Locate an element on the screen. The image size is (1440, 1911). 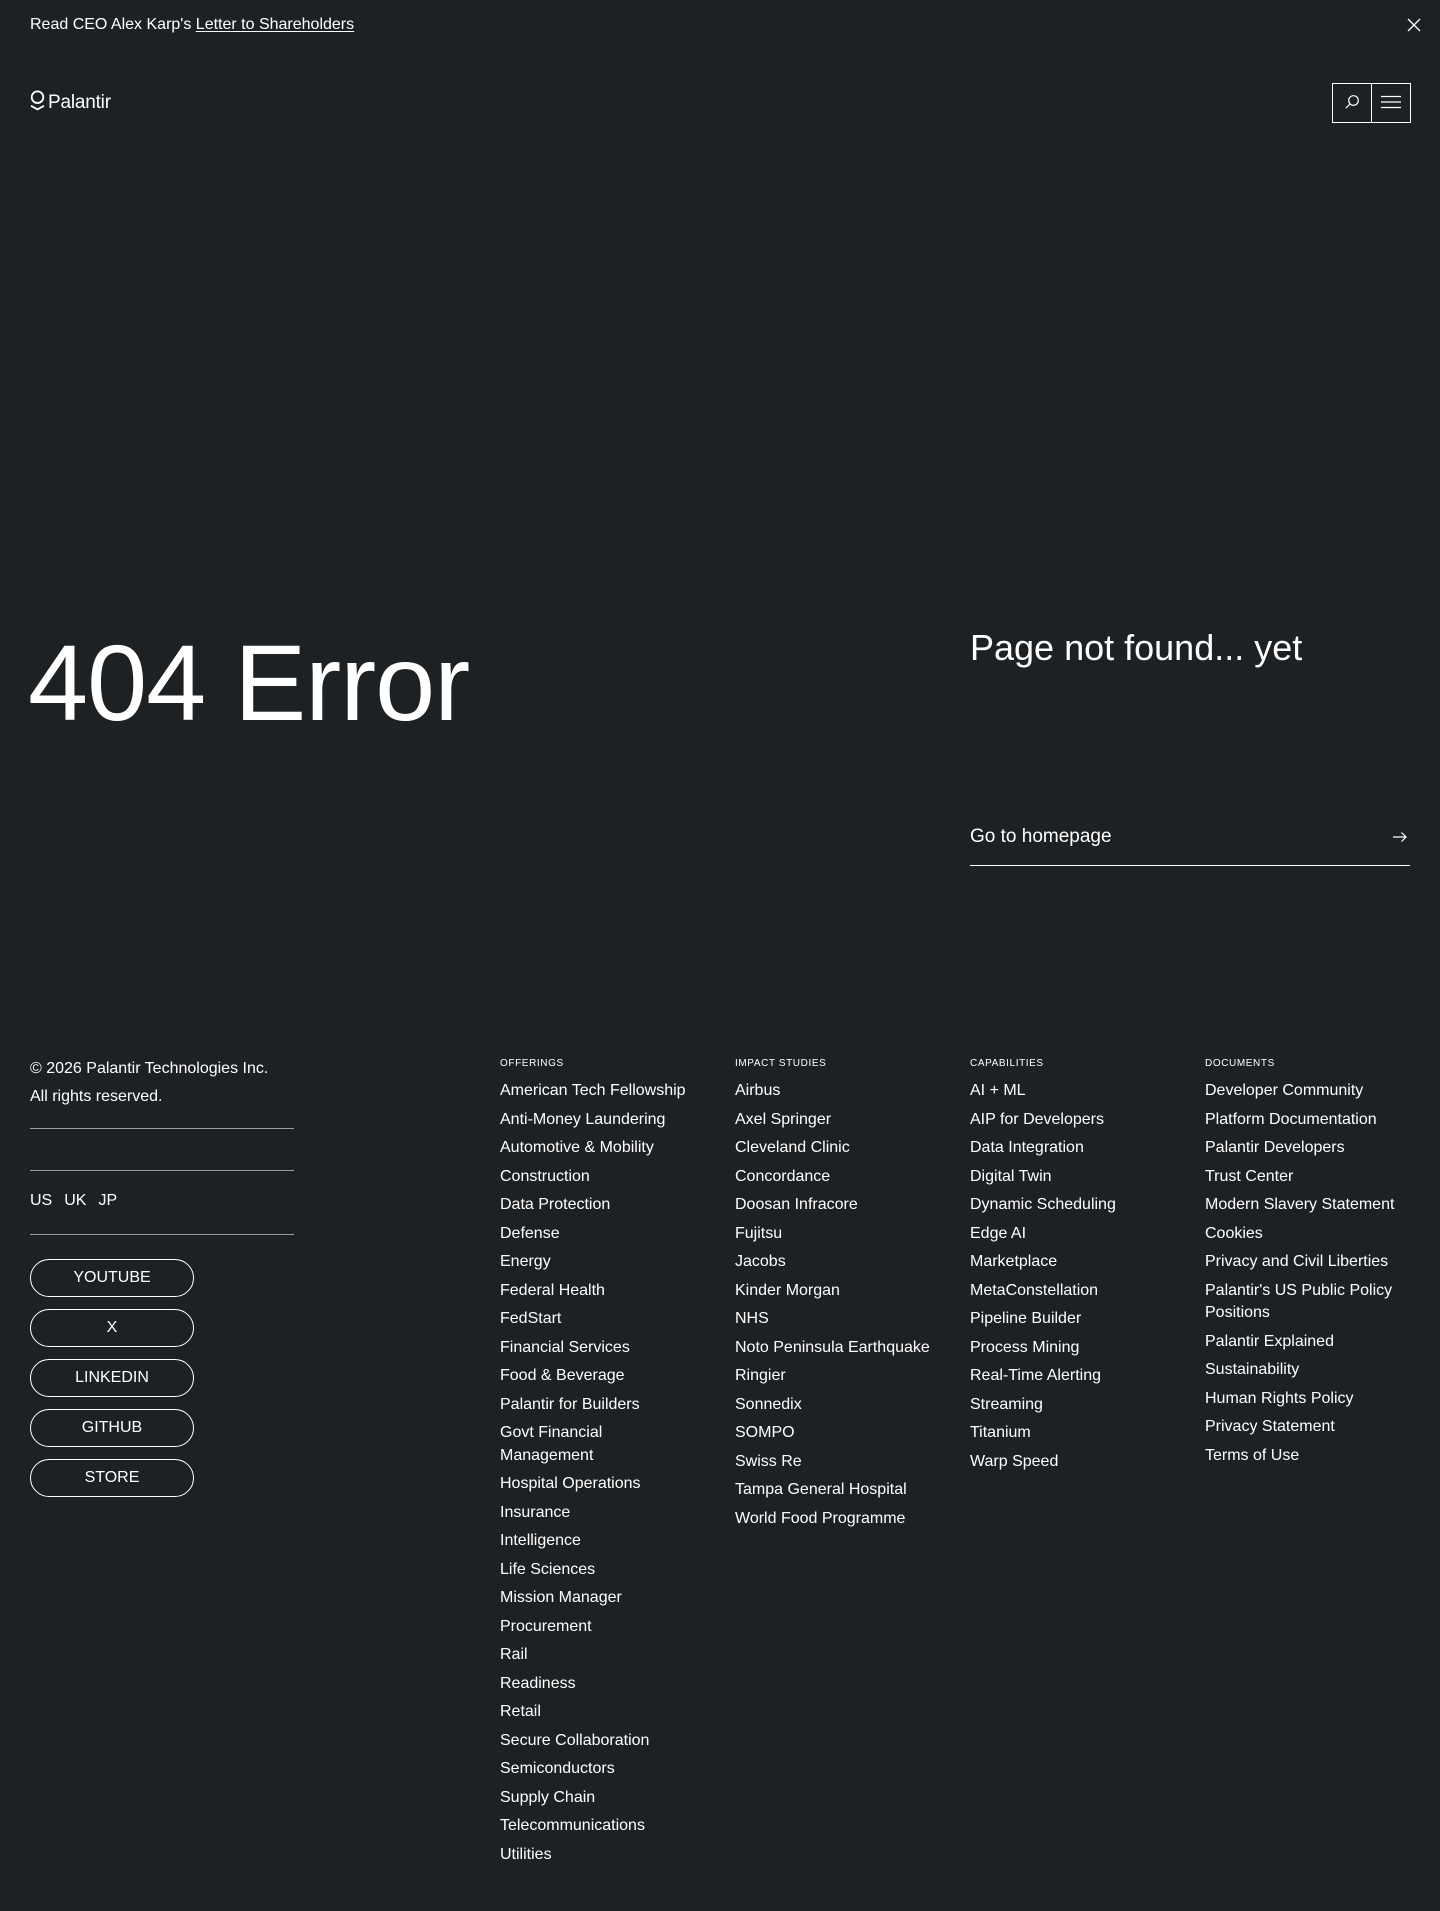
footer-link: Govt Financial Management is located at coordinates (600, 1444).